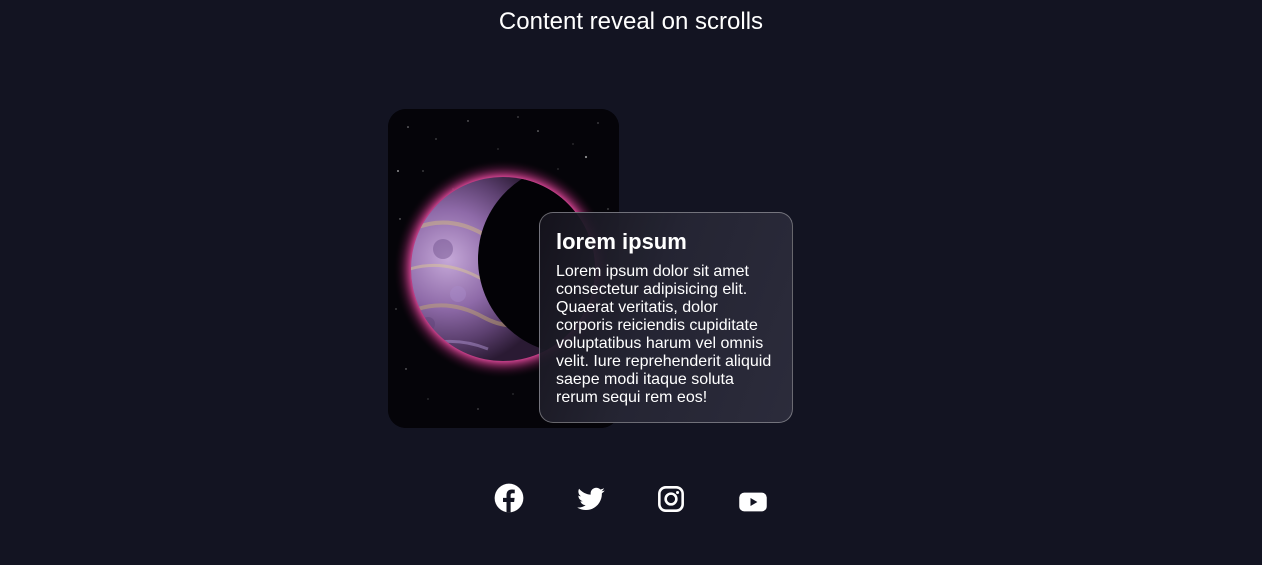  I want to click on instagram-link, so click(671, 499).